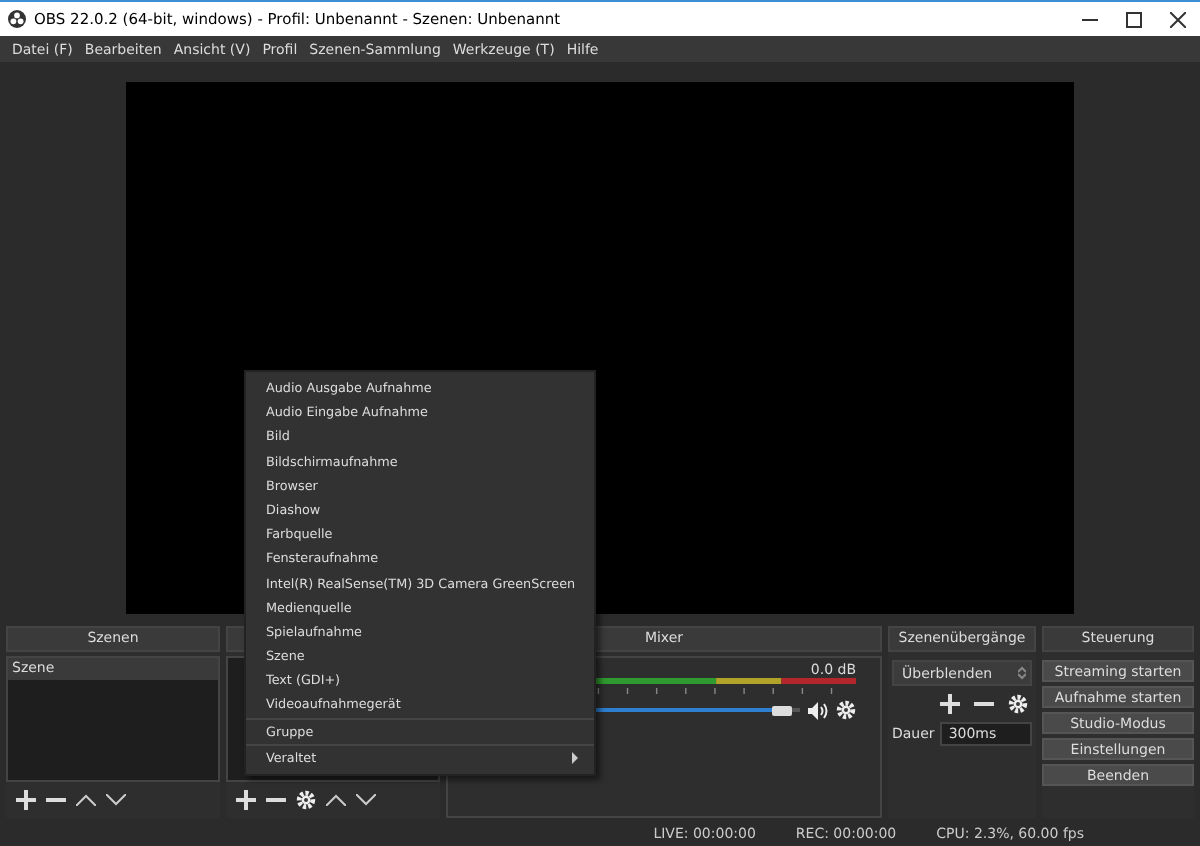 The image size is (1200, 846). Describe the element at coordinates (17, 19) in the screenshot. I see `app-logo-icon` at that location.